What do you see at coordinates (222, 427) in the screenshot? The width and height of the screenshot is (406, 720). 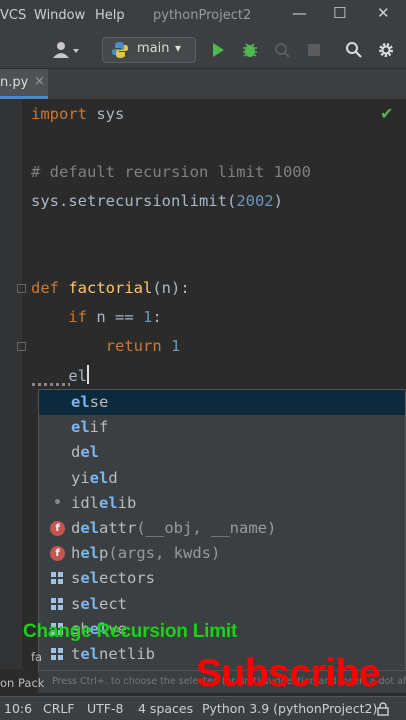 I see `completion-item: elif` at bounding box center [222, 427].